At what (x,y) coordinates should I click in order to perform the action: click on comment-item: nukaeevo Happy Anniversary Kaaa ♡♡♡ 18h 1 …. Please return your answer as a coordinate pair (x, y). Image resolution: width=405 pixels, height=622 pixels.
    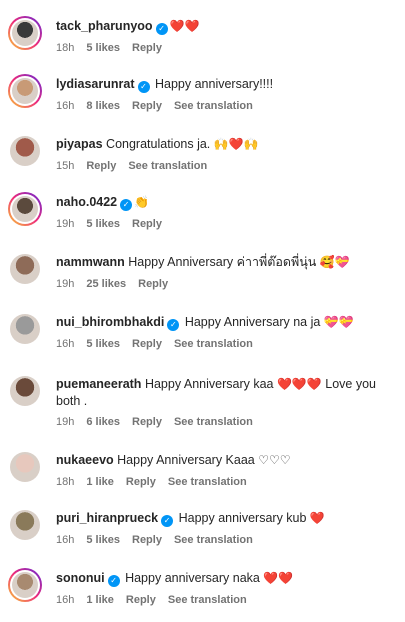
    Looking at the image, I should click on (202, 476).